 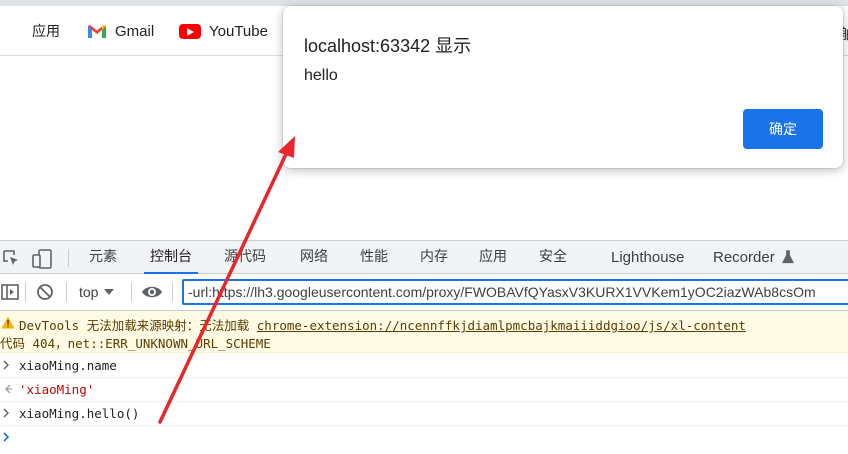 I want to click on bookmark-label: Gmail, so click(x=135, y=31).